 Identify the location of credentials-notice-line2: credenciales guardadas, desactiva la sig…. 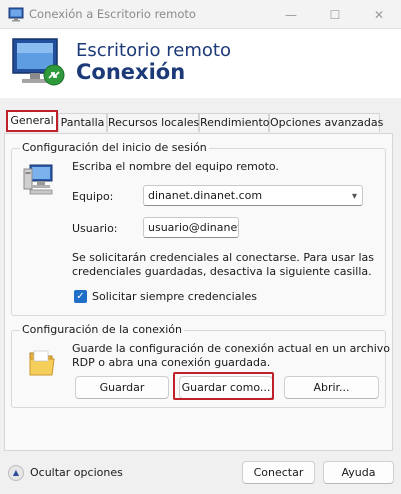
(222, 271).